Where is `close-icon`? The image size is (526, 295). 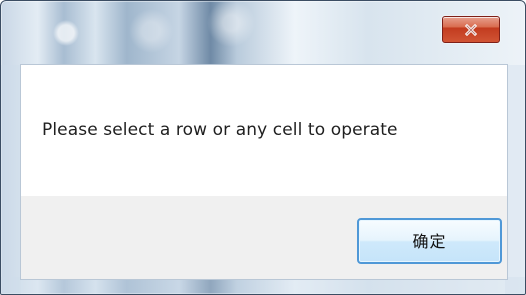
close-icon is located at coordinates (471, 29).